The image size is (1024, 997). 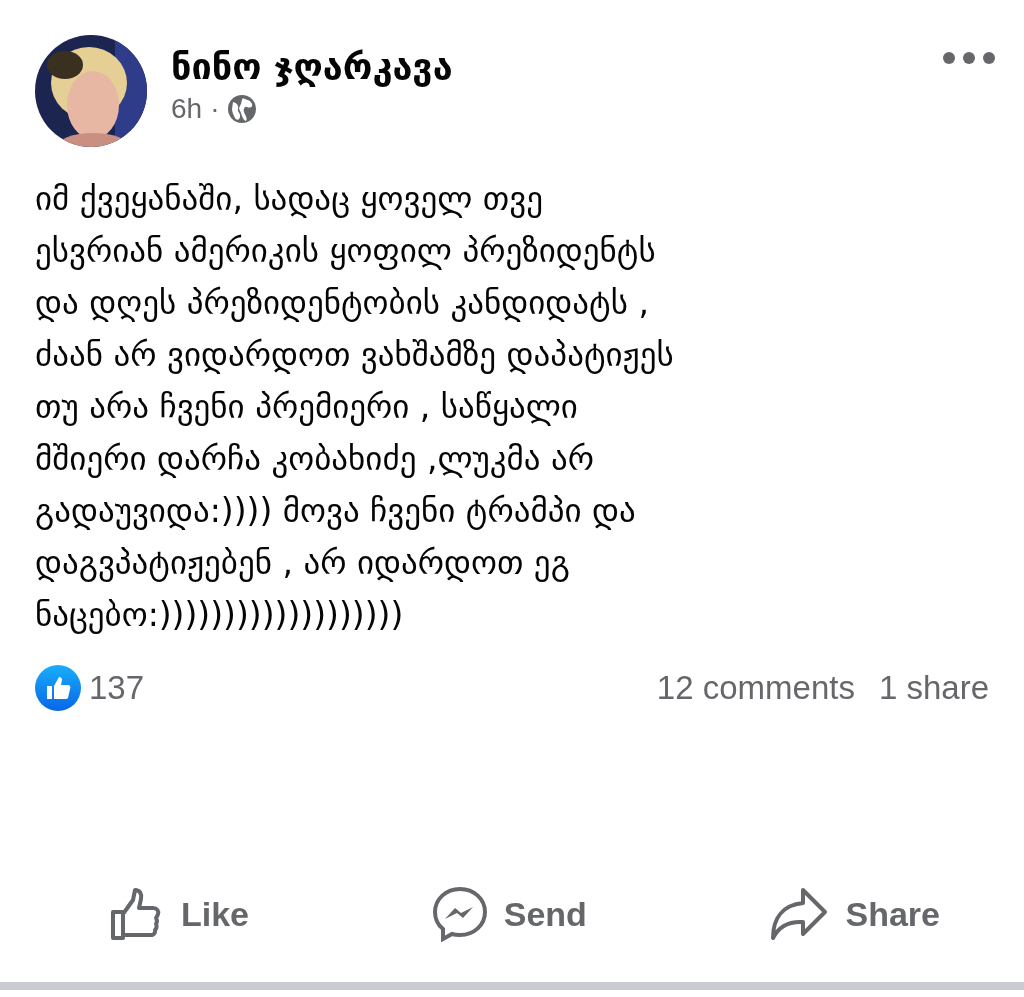 I want to click on globe-icon, so click(x=242, y=109).